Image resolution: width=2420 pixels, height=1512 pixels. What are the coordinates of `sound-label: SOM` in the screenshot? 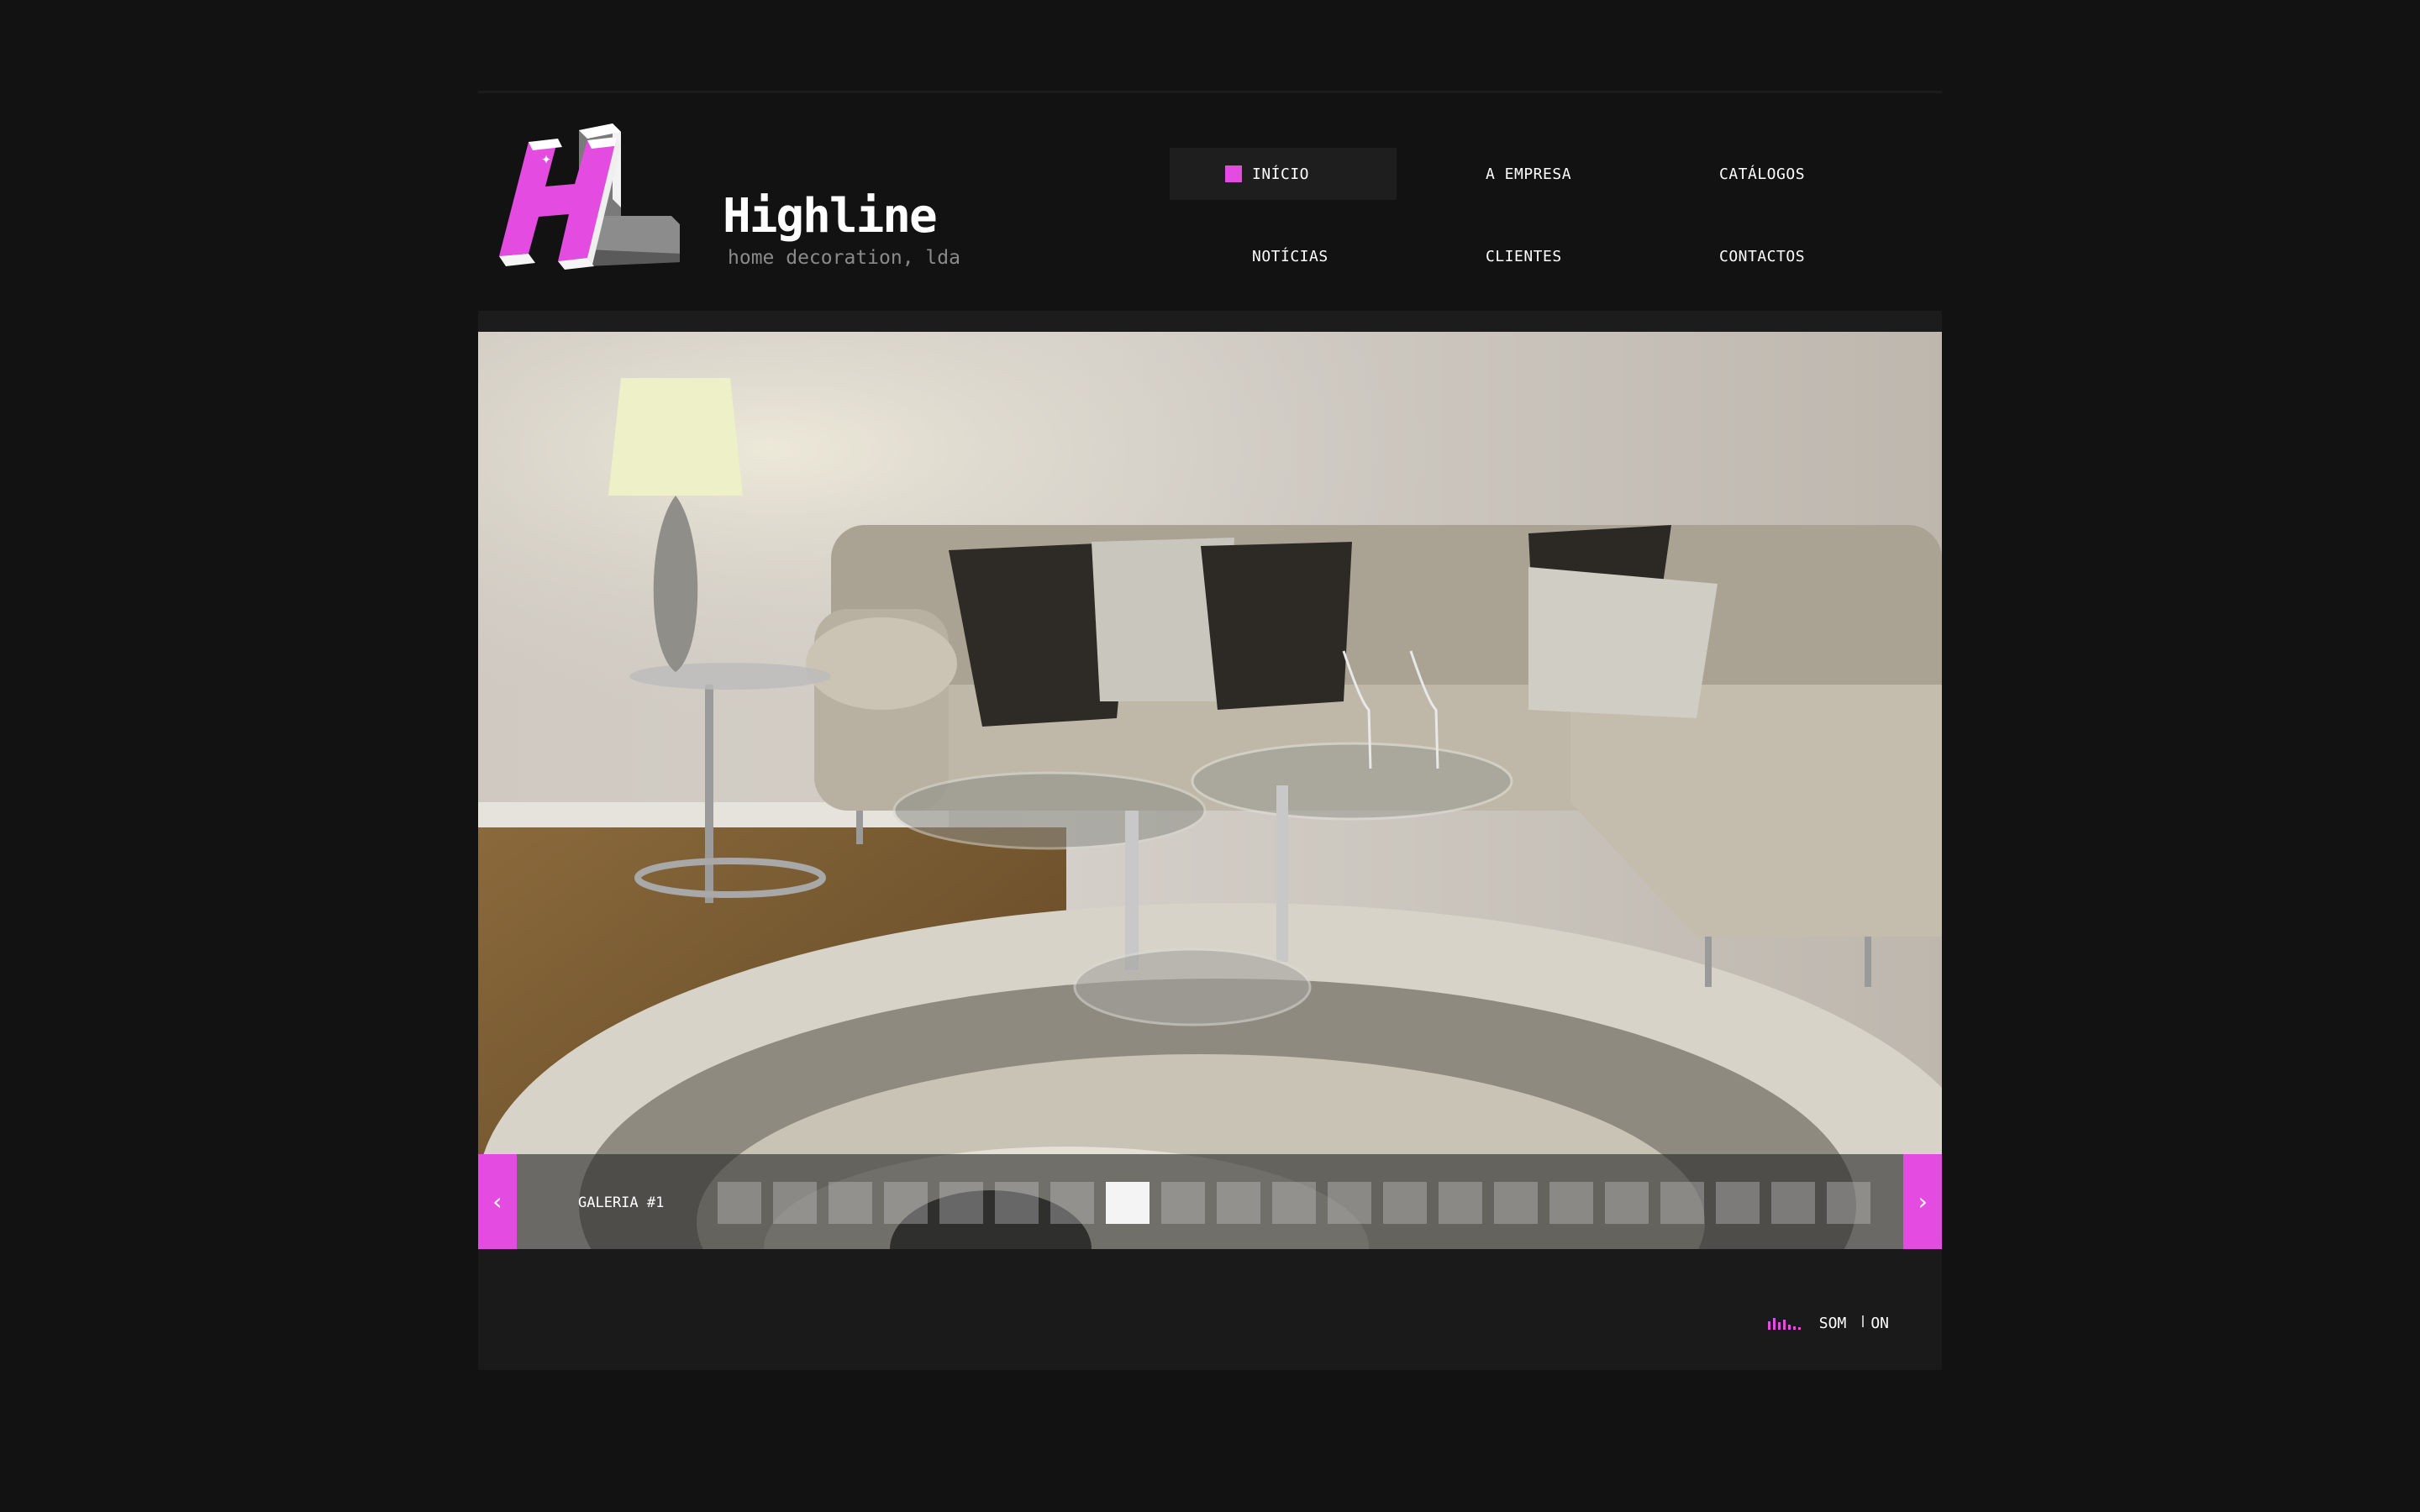 It's located at (1832, 1323).